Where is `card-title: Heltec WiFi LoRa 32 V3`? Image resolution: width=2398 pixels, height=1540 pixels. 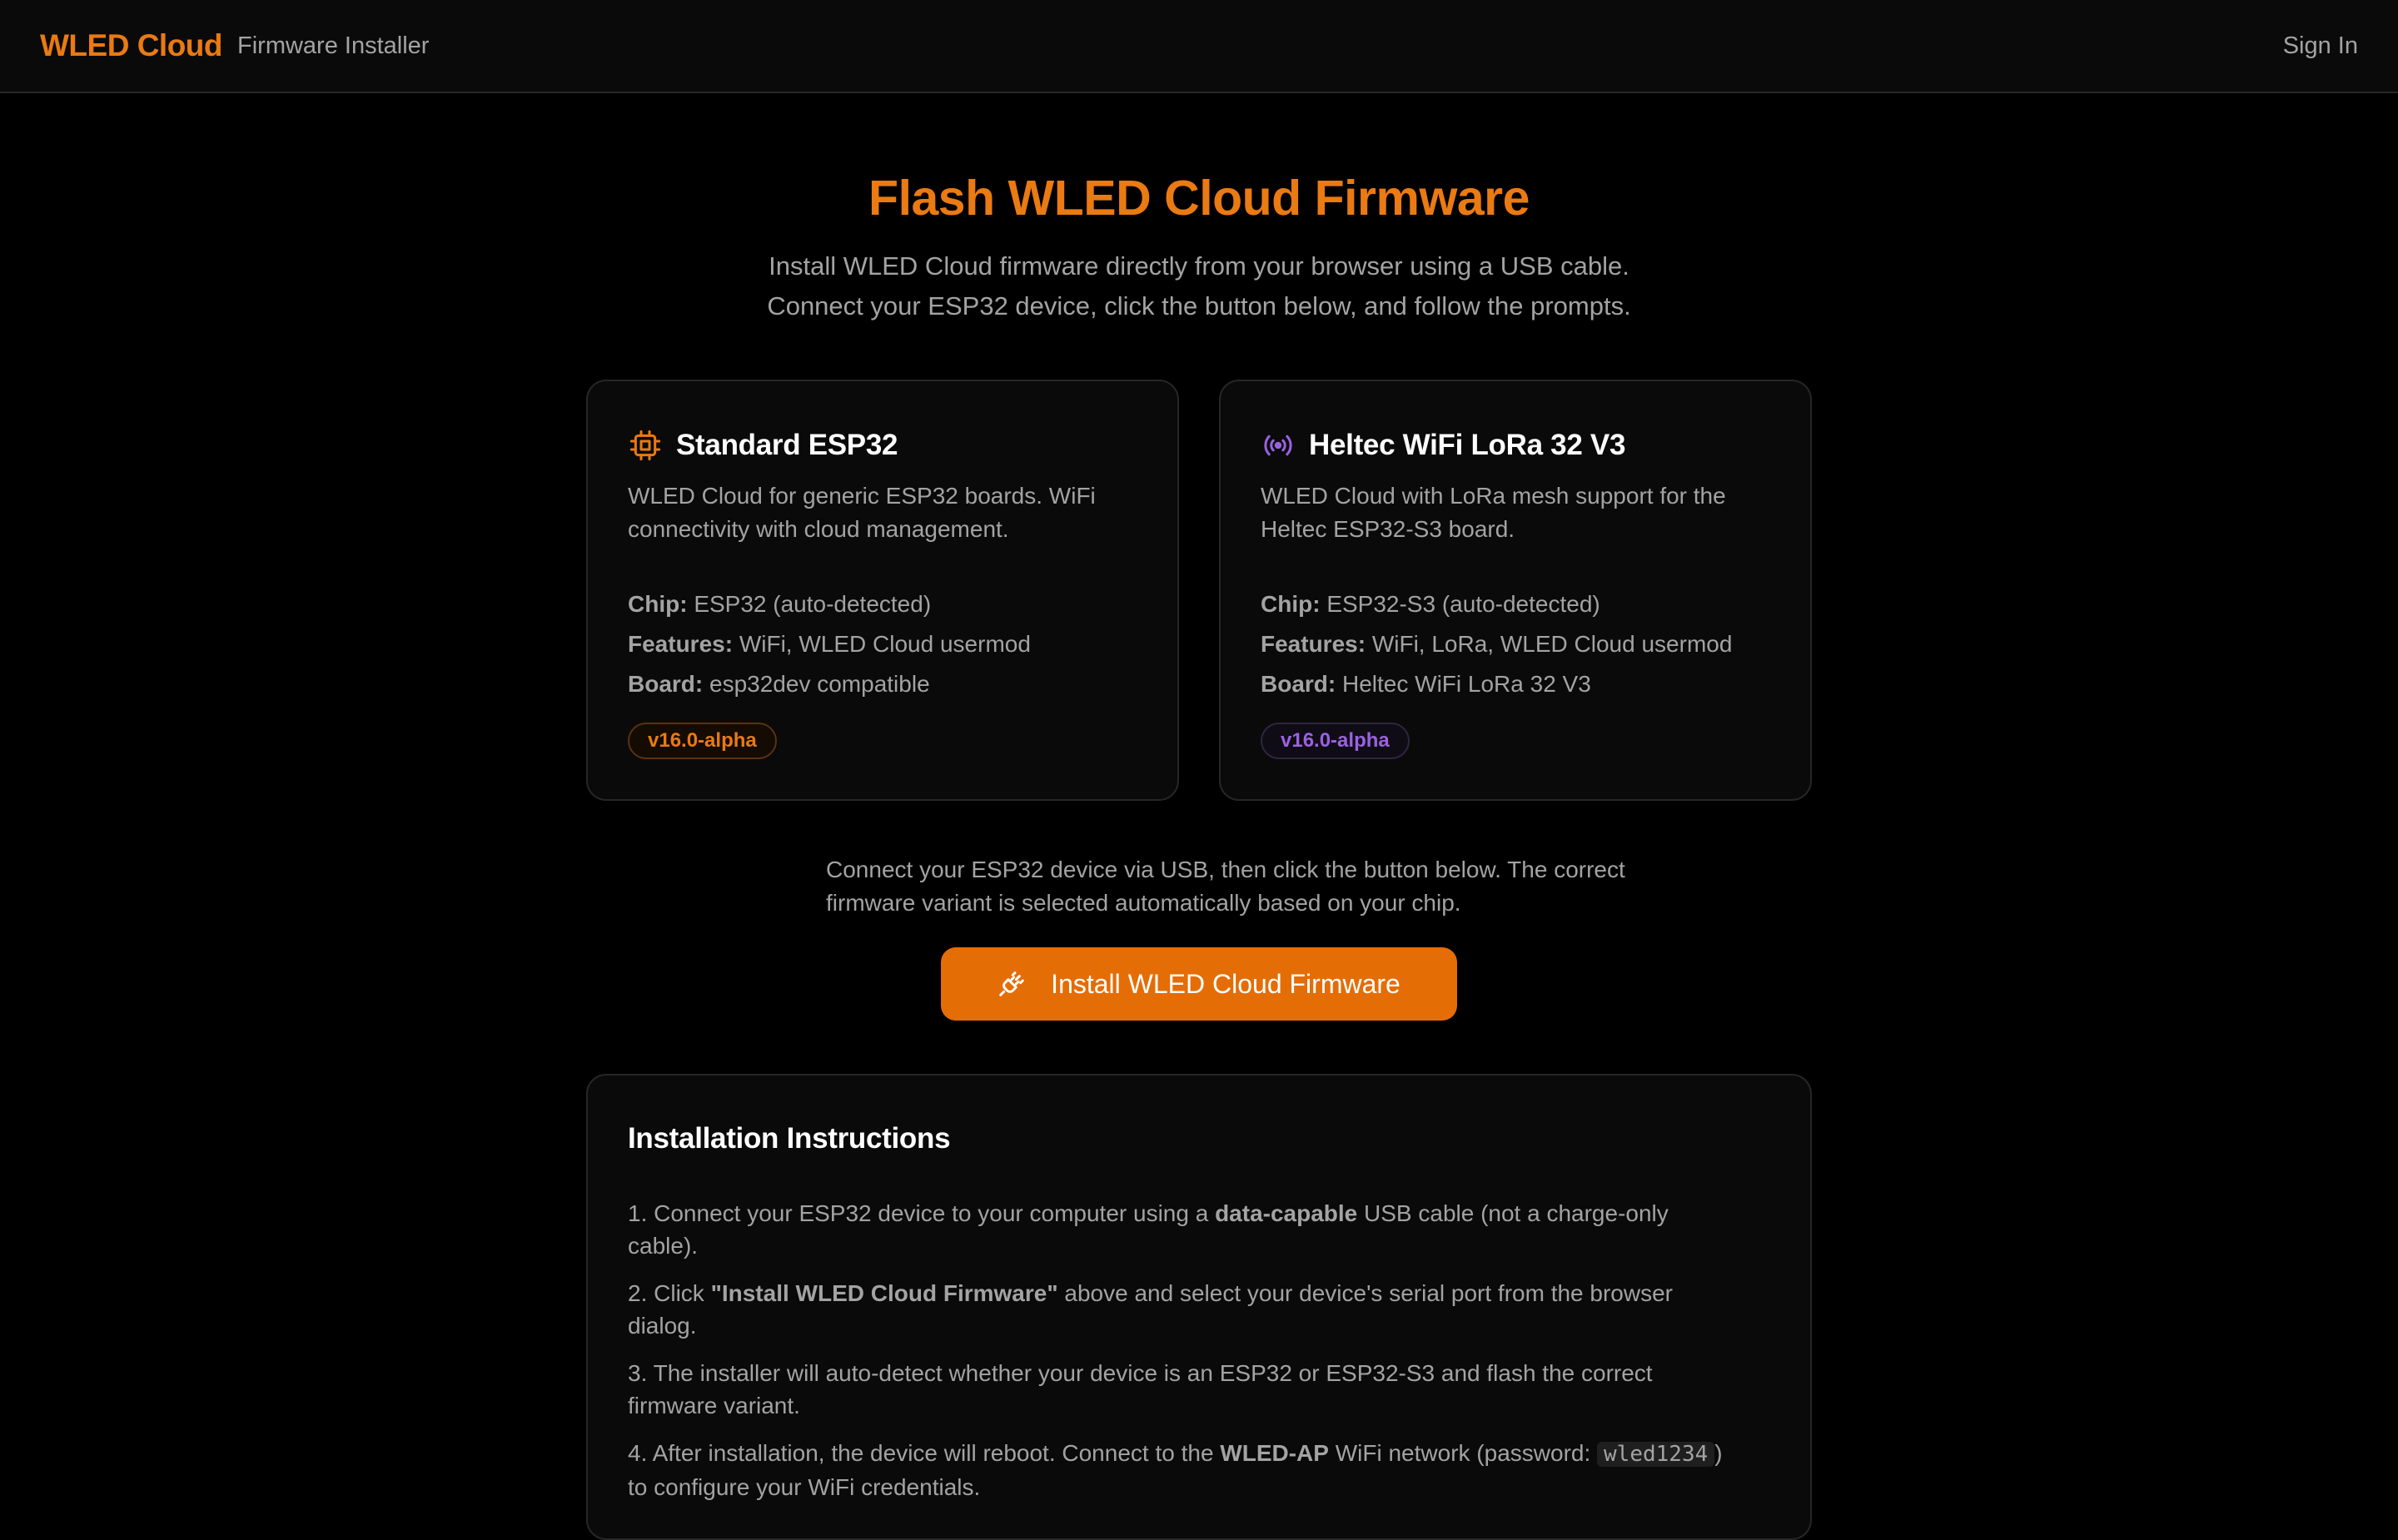
card-title: Heltec WiFi LoRa 32 V3 is located at coordinates (1467, 445).